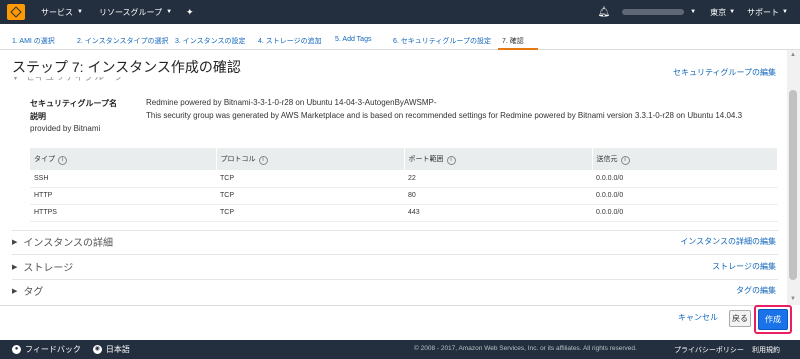 Image resolution: width=800 pixels, height=359 pixels. I want to click on resource-groups-menu: リソースグループ ▼, so click(135, 12).